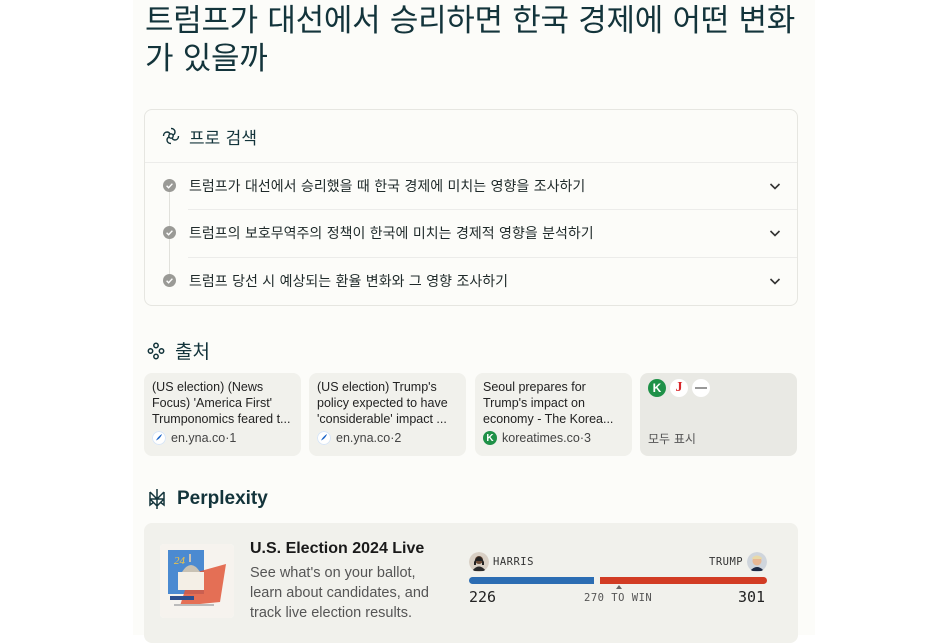 This screenshot has width=945, height=643. What do you see at coordinates (718, 414) in the screenshot?
I see `show-all-sources-button: K J 모두 표시` at bounding box center [718, 414].